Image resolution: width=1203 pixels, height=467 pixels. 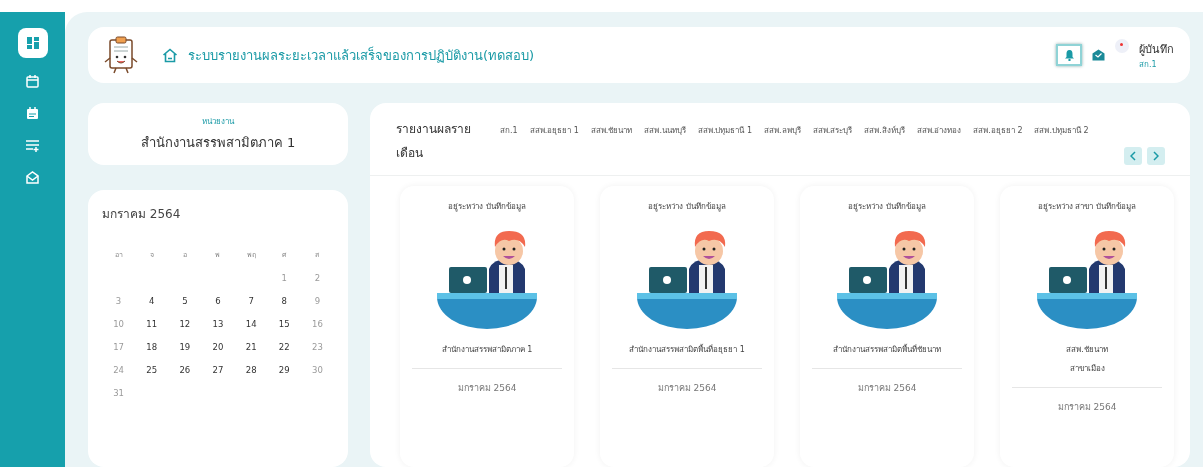 What do you see at coordinates (832, 131) in the screenshot?
I see `office-tab: สสพ.สระบุรี` at bounding box center [832, 131].